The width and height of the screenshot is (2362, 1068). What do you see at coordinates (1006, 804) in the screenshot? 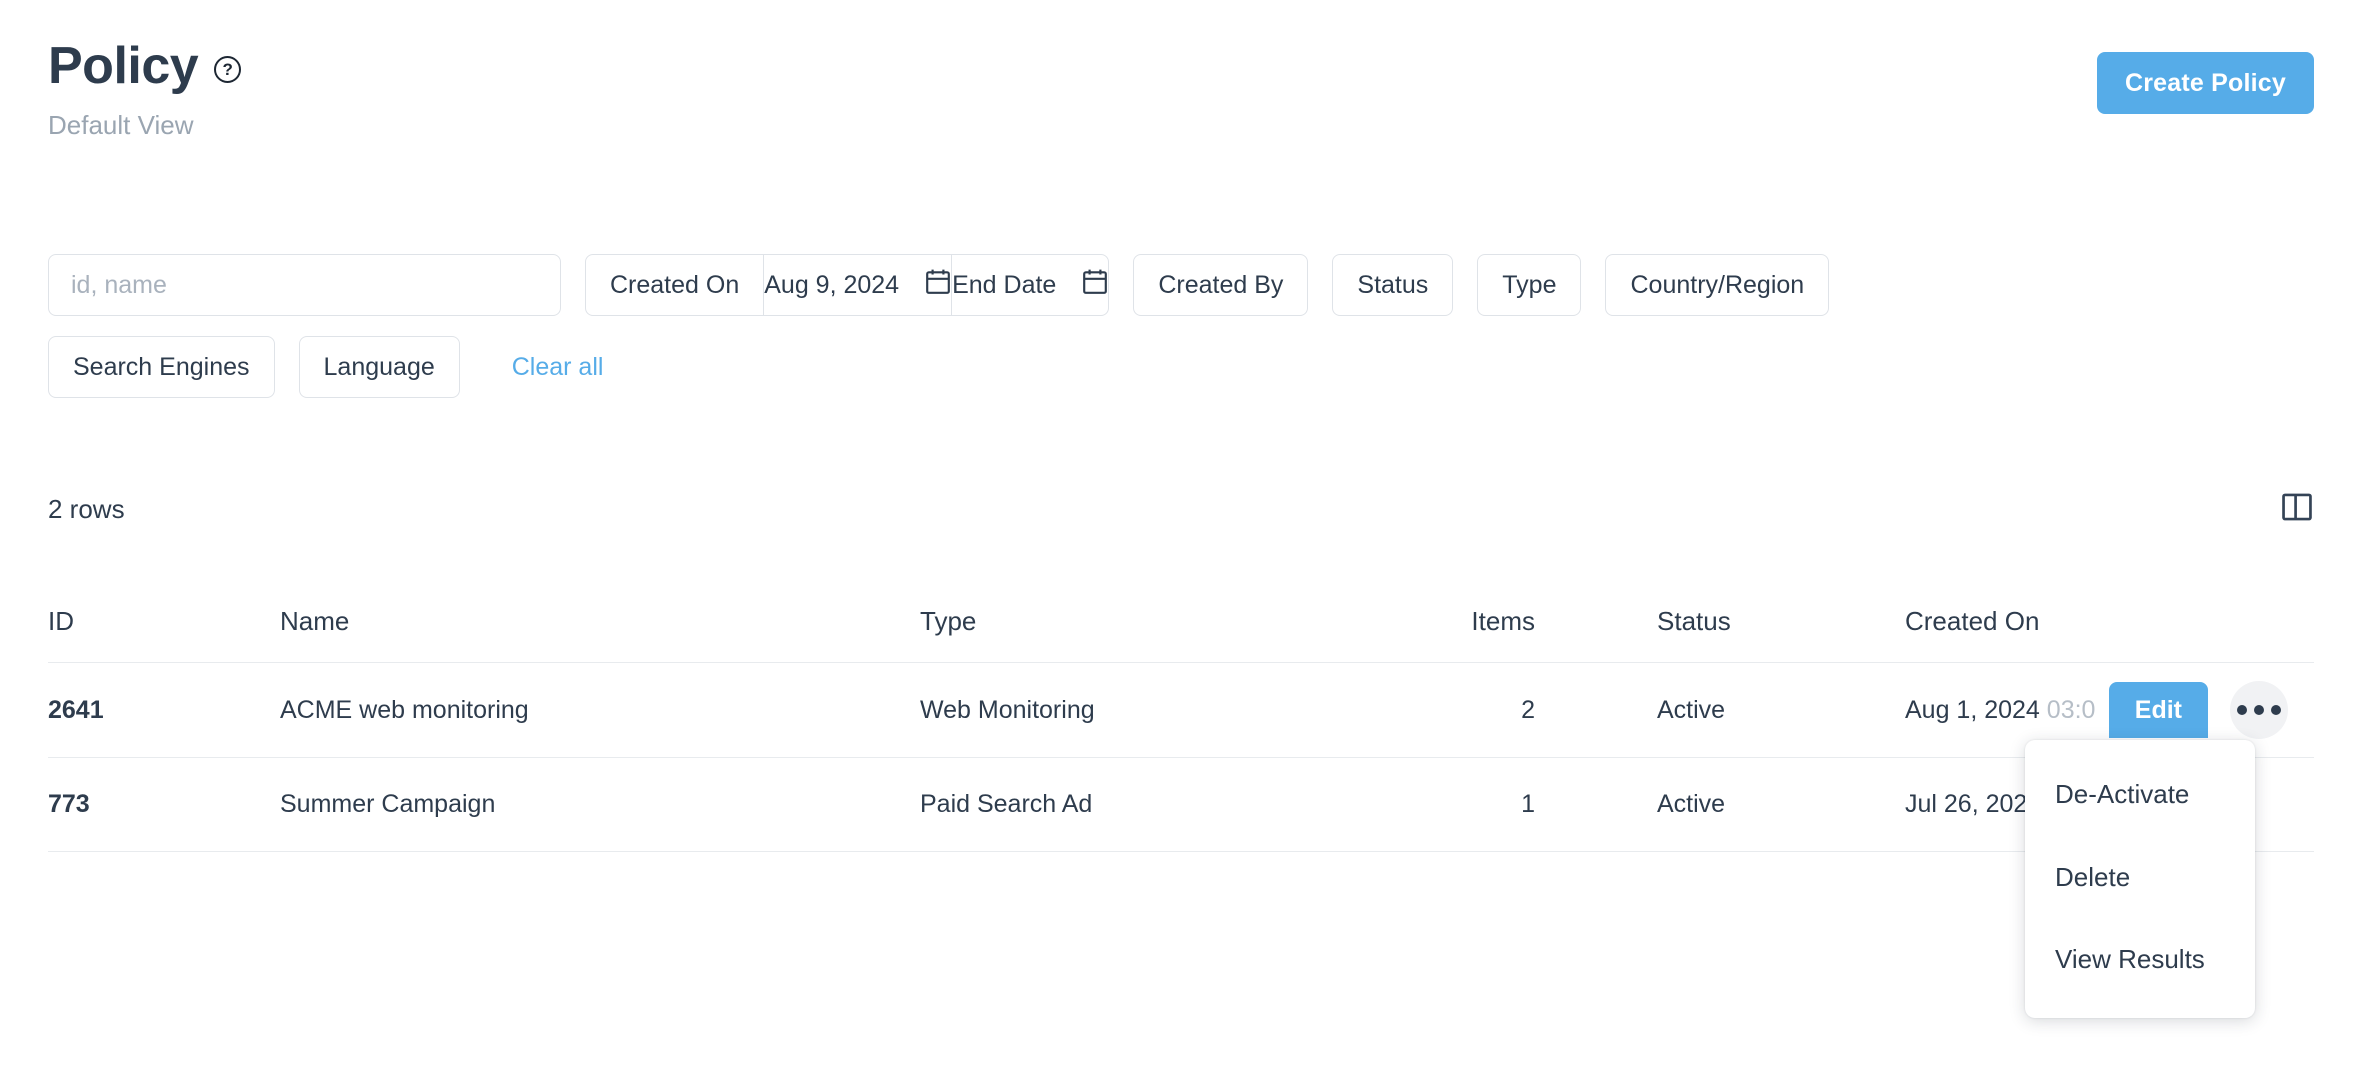
I see `cell-type: Paid Search Ad` at bounding box center [1006, 804].